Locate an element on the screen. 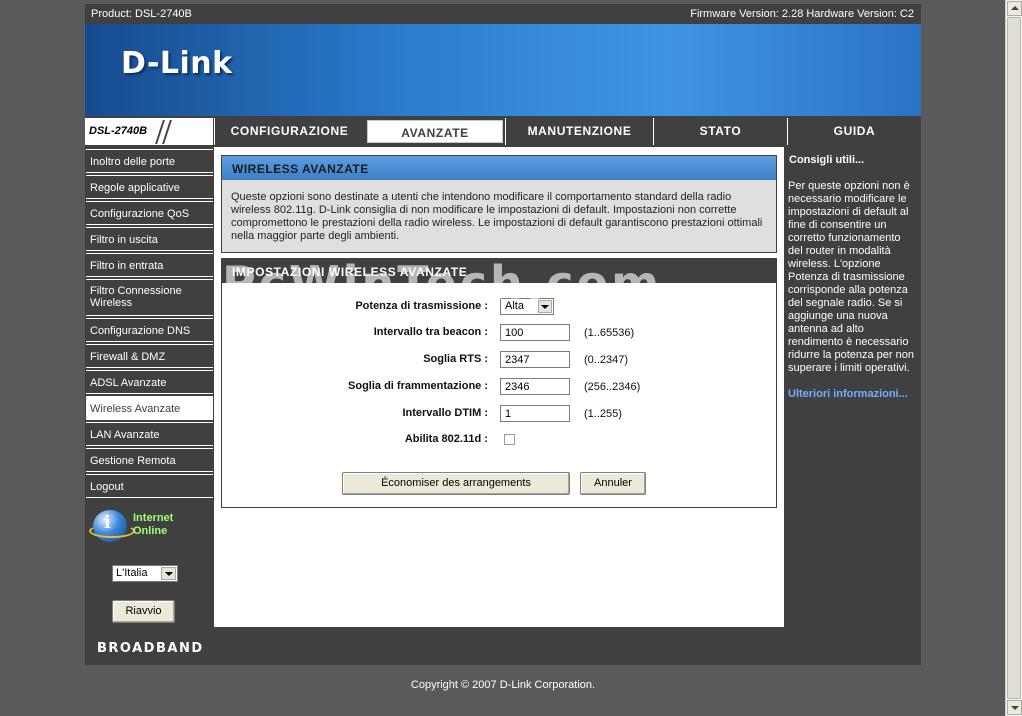 Image resolution: width=1022 pixels, height=716 pixels. sidebar-item-logout: Logout is located at coordinates (149, 486).